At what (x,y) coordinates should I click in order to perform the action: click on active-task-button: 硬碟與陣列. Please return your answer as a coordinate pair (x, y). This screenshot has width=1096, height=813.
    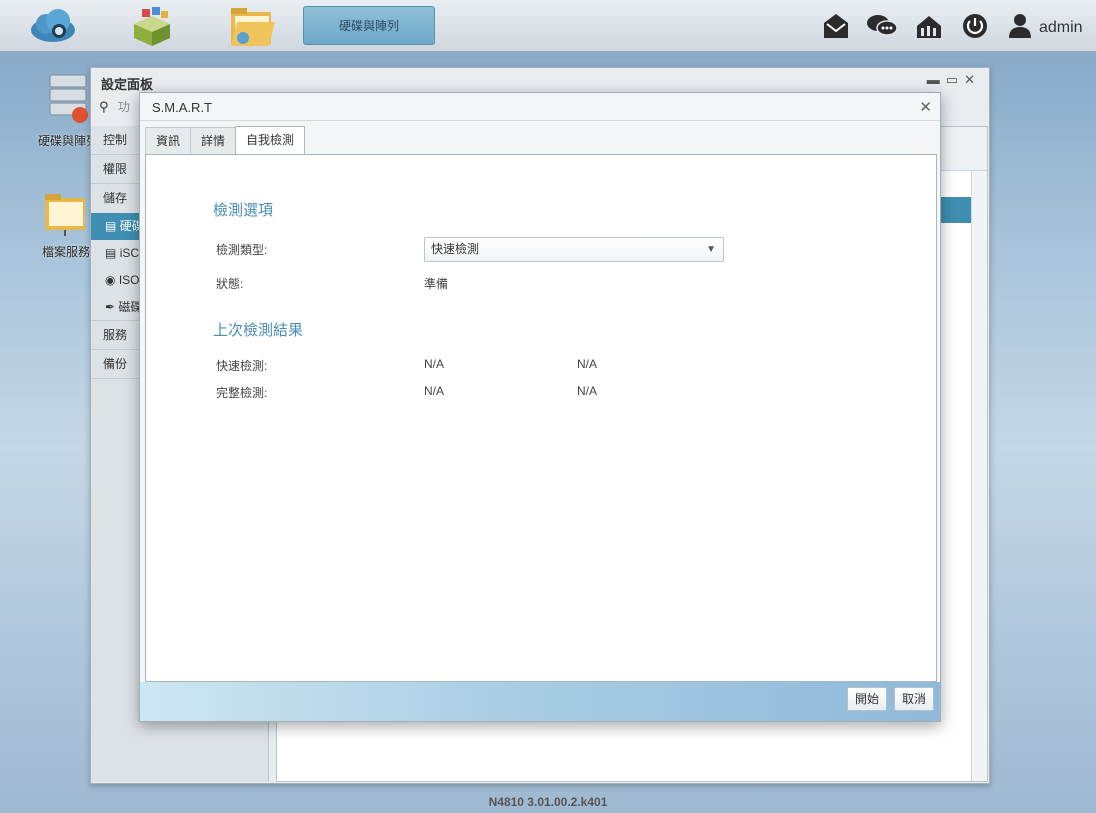
    Looking at the image, I should click on (369, 25).